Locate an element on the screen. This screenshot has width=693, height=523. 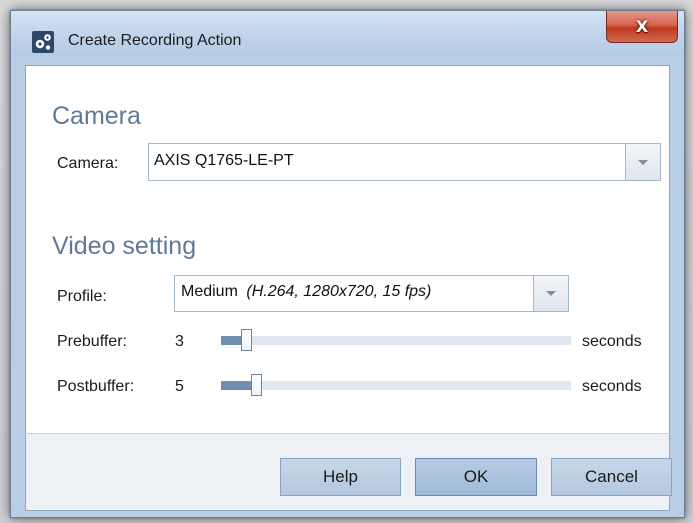
profile-detail: (H.264, 1280x720, 15 fps) is located at coordinates (339, 291).